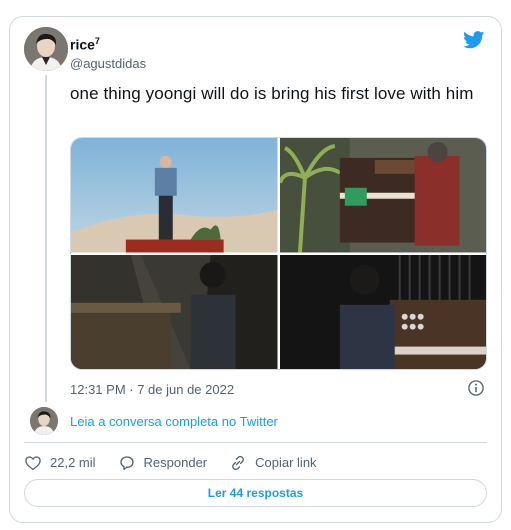  Describe the element at coordinates (126, 463) in the screenshot. I see `reply-icon` at that location.